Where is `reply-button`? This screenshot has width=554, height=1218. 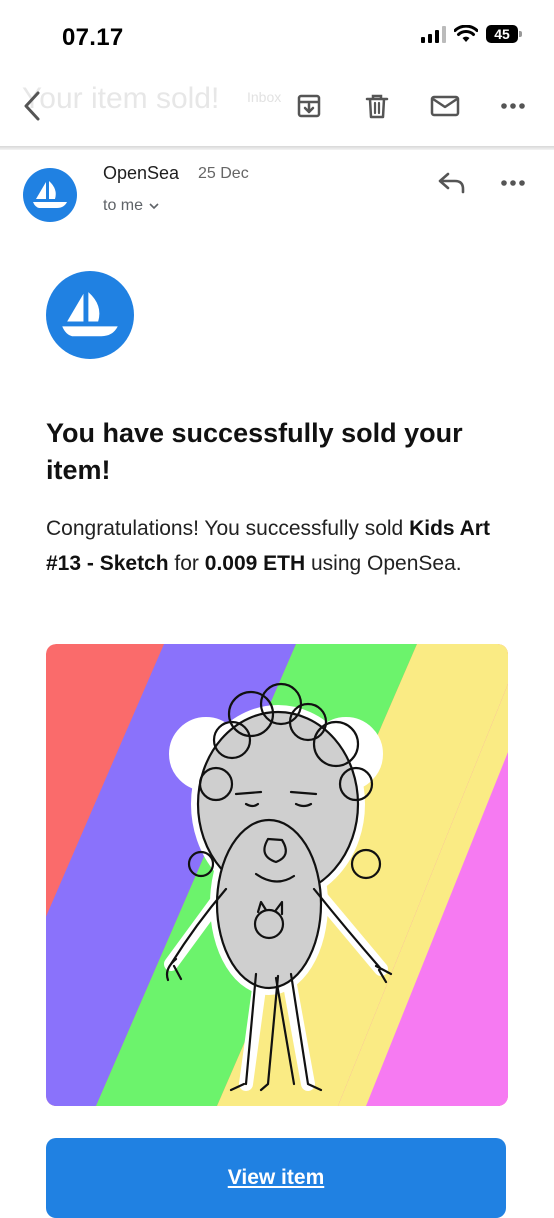 reply-button is located at coordinates (452, 183).